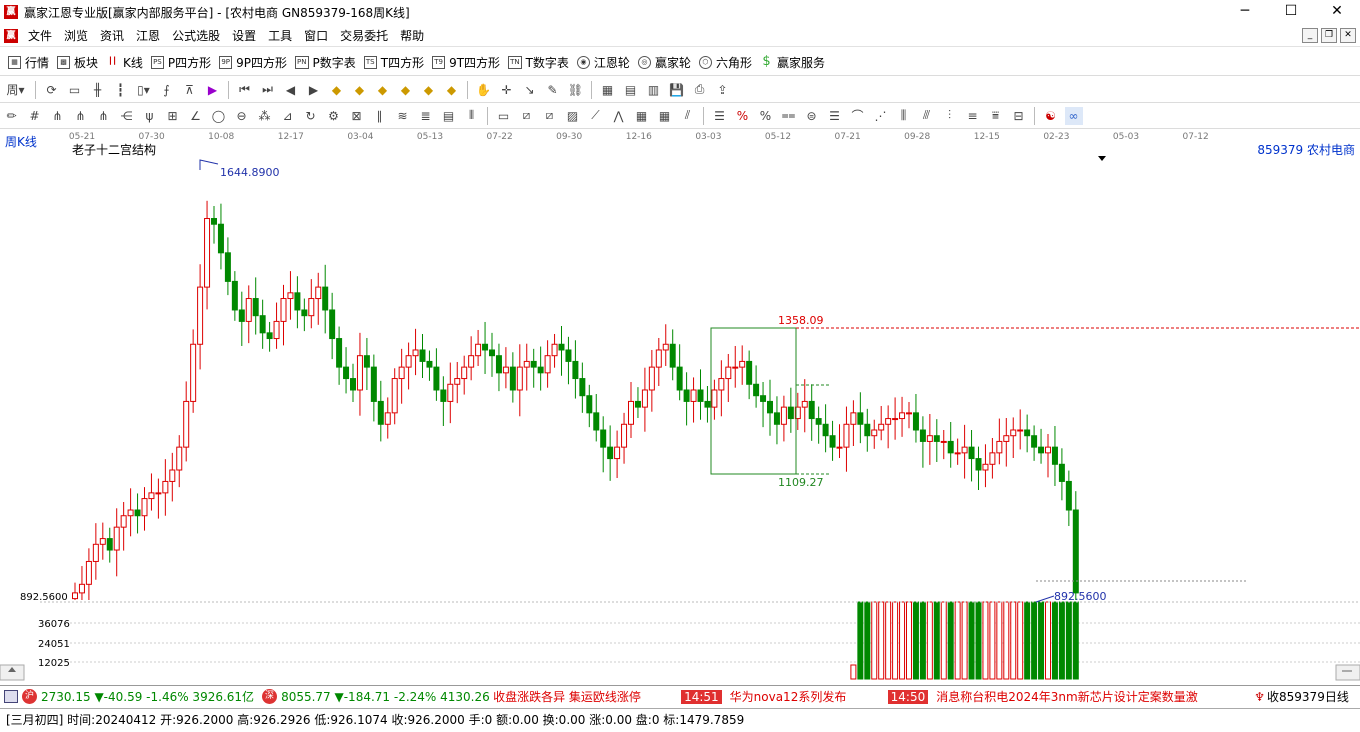  What do you see at coordinates (484, 90) in the screenshot?
I see `hand-icon: ✋` at bounding box center [484, 90].